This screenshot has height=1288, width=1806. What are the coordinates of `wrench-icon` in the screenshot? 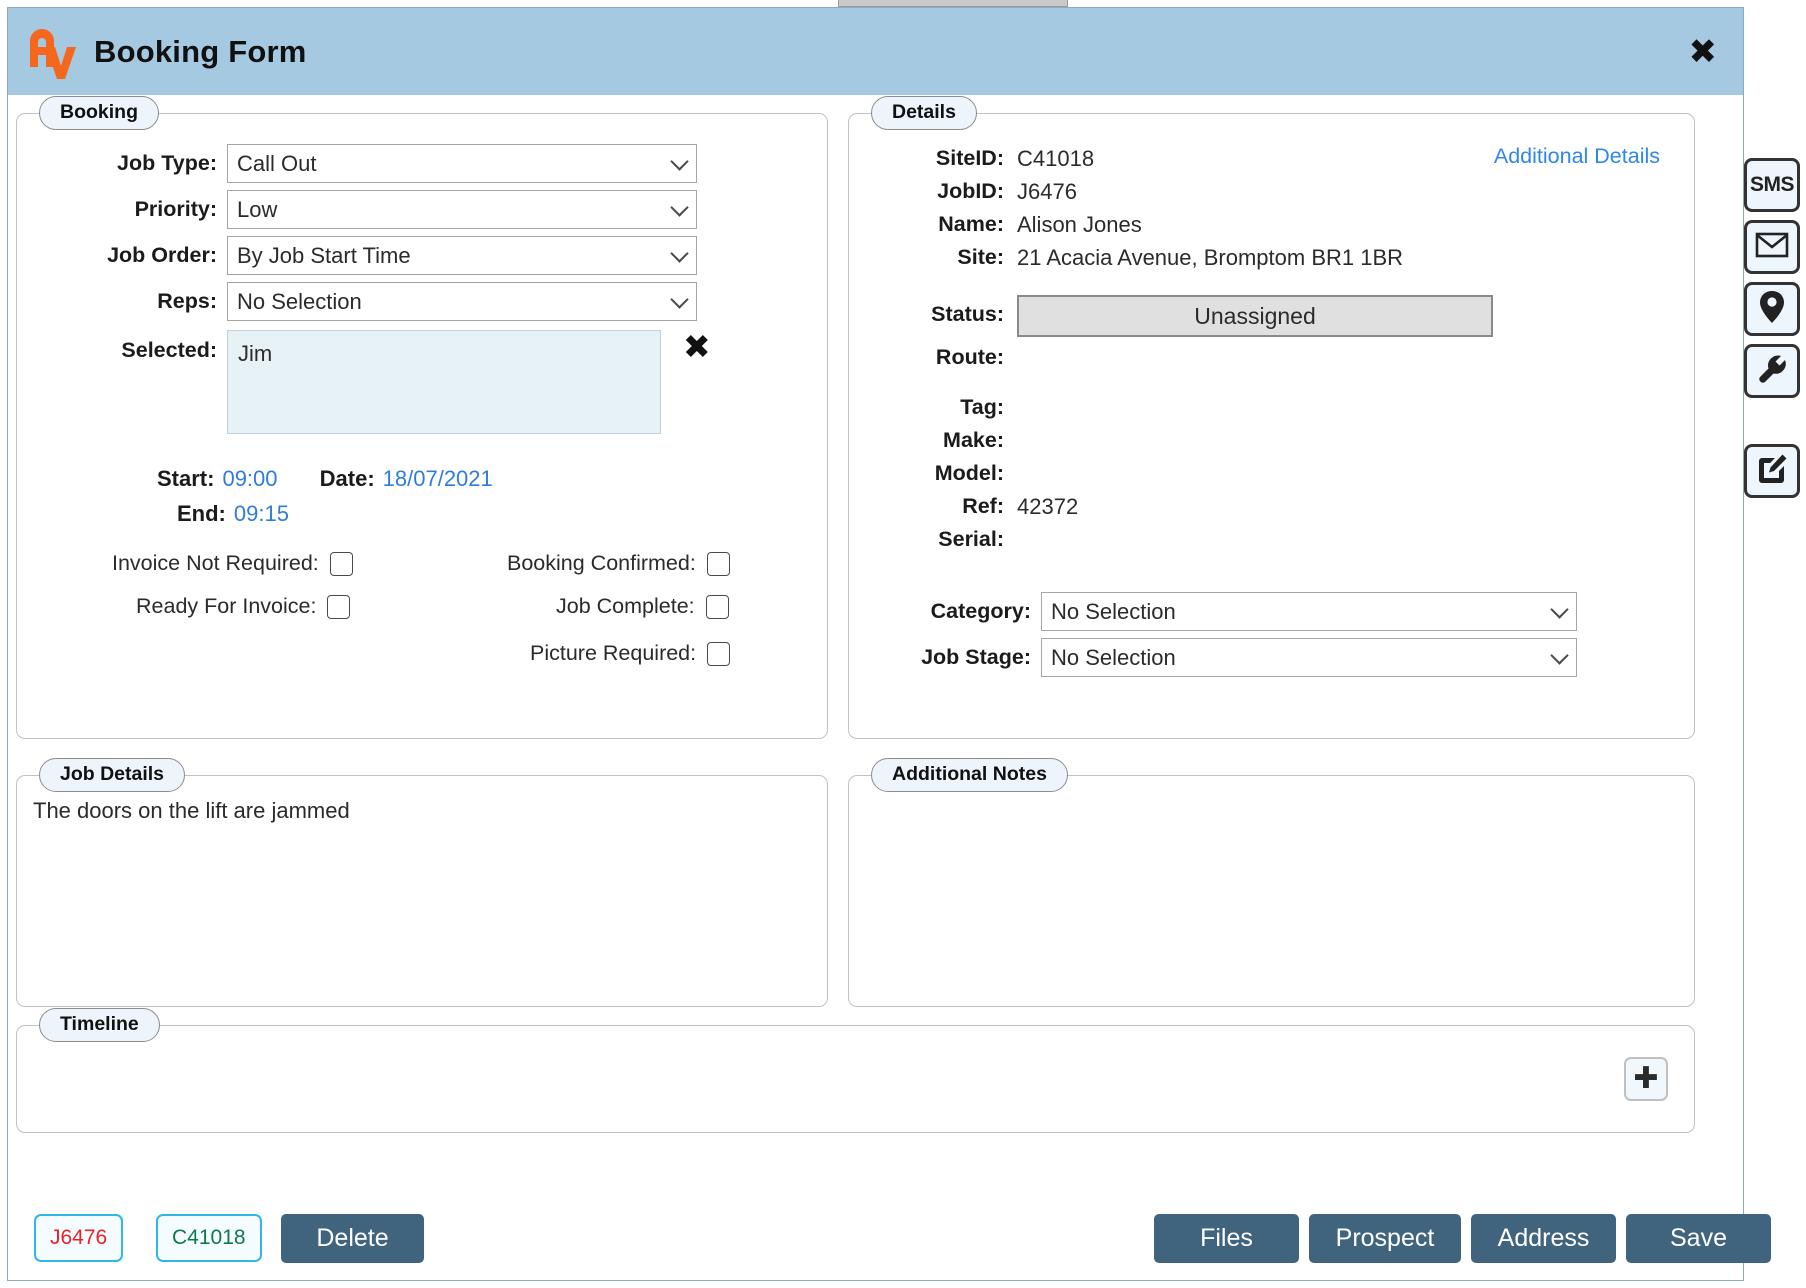 It's located at (1772, 371).